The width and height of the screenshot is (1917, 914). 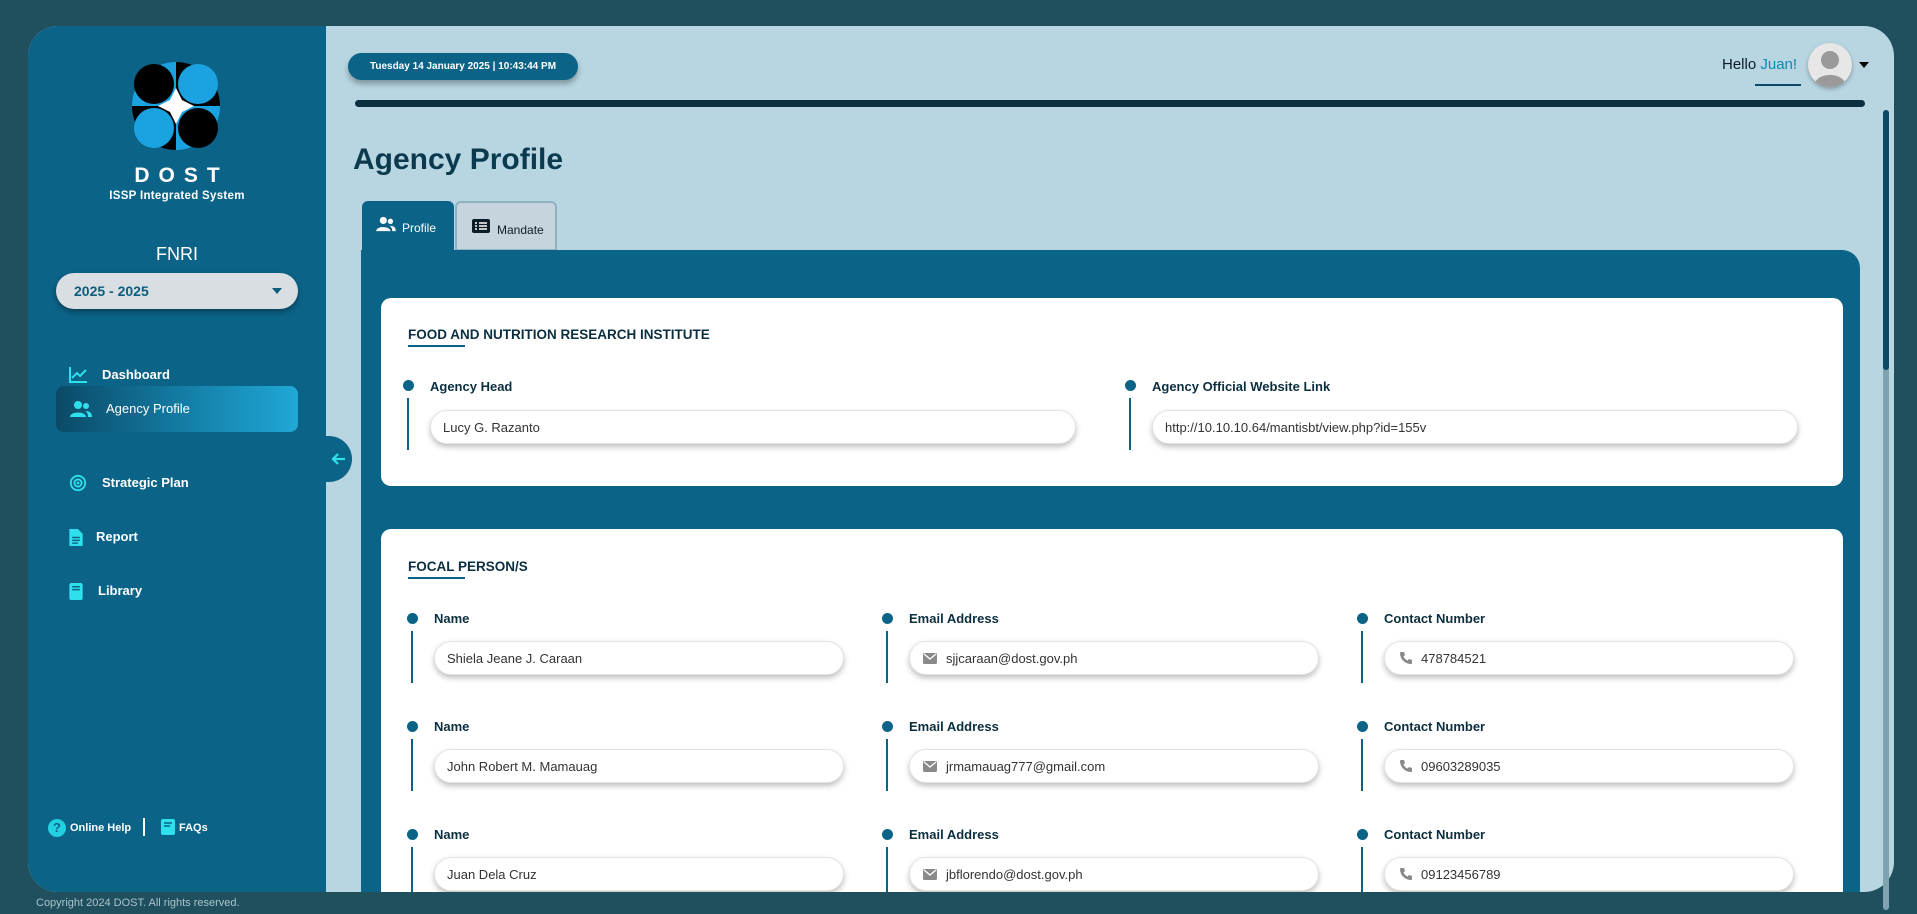 What do you see at coordinates (120, 590) in the screenshot?
I see `sidebar-item-label: Library` at bounding box center [120, 590].